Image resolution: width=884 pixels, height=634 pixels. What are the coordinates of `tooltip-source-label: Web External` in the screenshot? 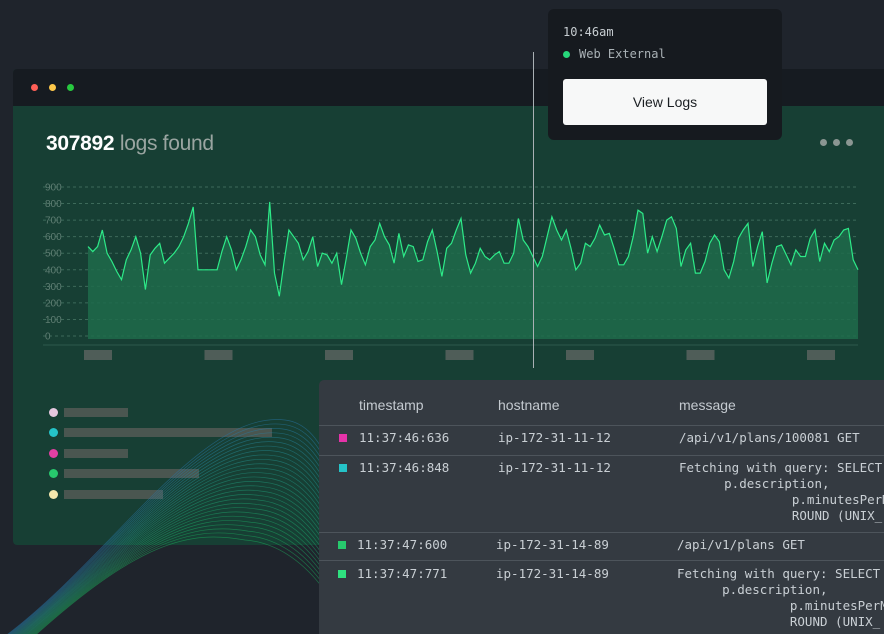 It's located at (622, 54).